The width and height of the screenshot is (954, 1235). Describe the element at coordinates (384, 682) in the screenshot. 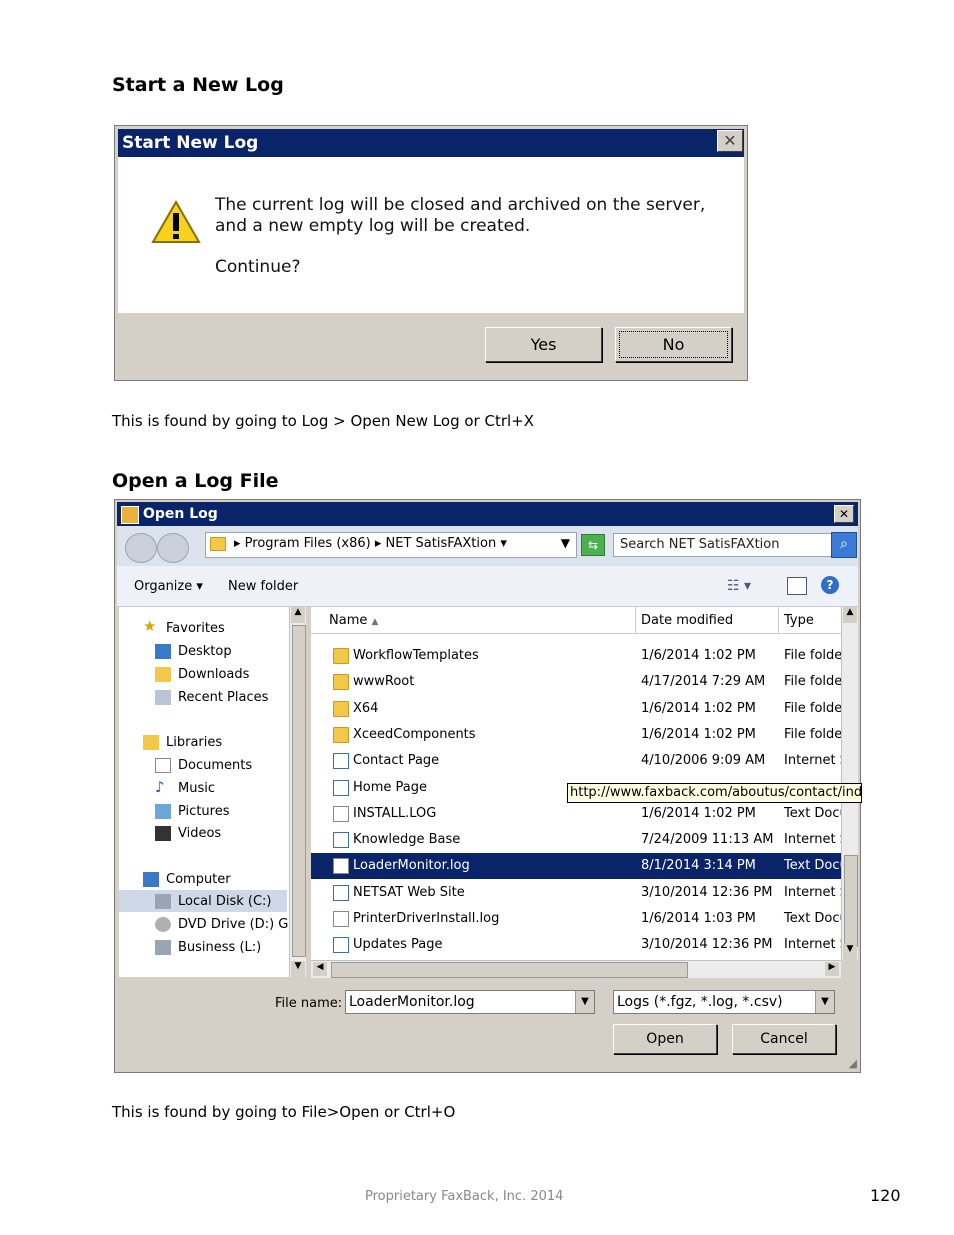

I see `file-name: wwwRoot` at that location.